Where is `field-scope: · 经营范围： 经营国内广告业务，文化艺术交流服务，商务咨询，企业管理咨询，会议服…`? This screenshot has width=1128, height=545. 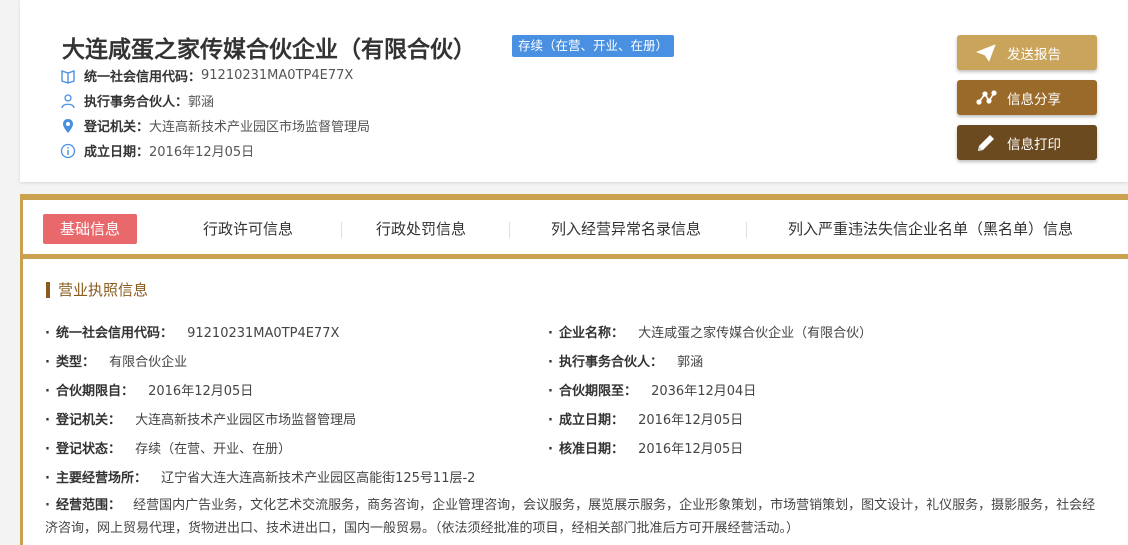 field-scope: · 经营范围： 经营国内广告业务，文化艺术交流服务，商务咨询，企业管理咨询，会议服… is located at coordinates (570, 517).